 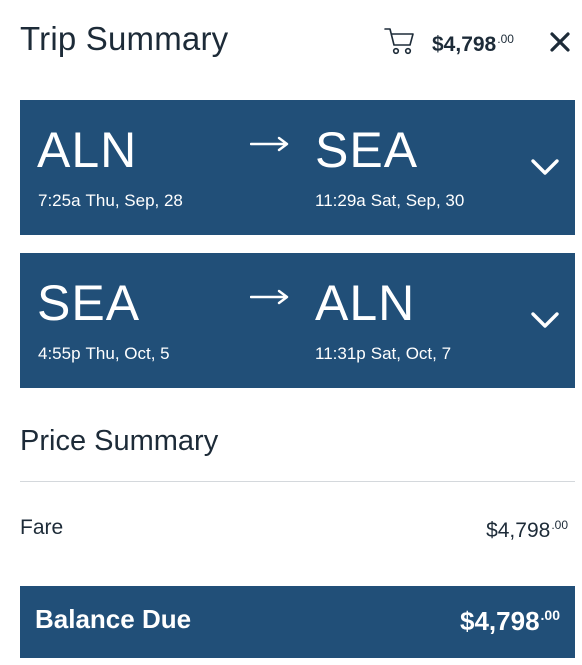 What do you see at coordinates (119, 441) in the screenshot?
I see `price-summary-title: Price Summary` at bounding box center [119, 441].